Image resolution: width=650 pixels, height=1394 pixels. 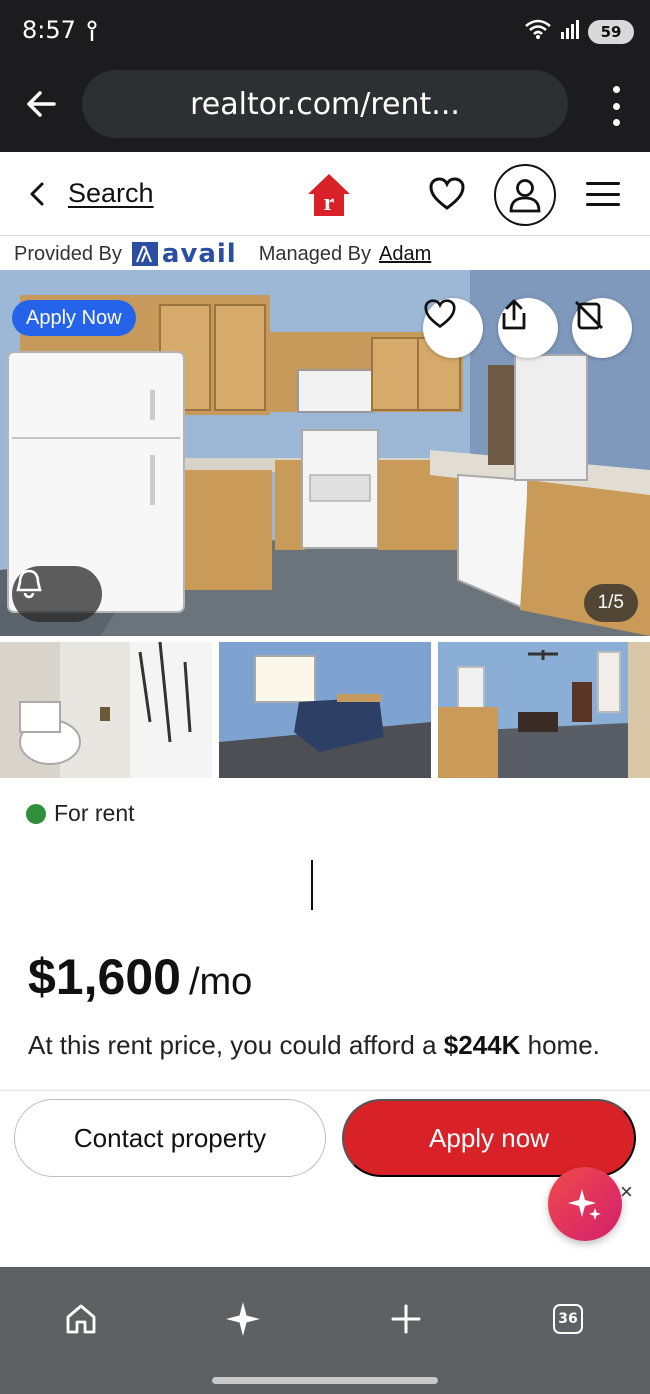 I want to click on managed-by-label: Managed By, so click(x=315, y=253).